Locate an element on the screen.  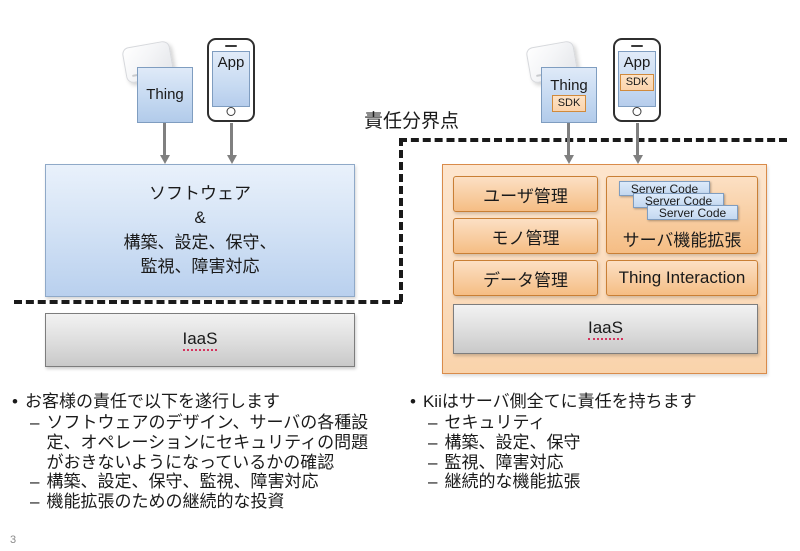
right-iaas-box: IaaS is located at coordinates (605, 329).